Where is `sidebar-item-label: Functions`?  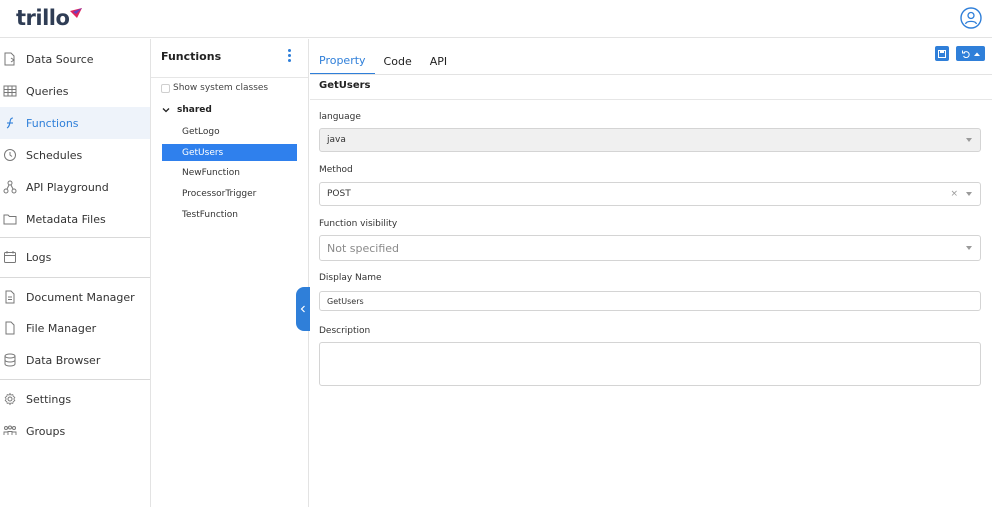 sidebar-item-label: Functions is located at coordinates (52, 123).